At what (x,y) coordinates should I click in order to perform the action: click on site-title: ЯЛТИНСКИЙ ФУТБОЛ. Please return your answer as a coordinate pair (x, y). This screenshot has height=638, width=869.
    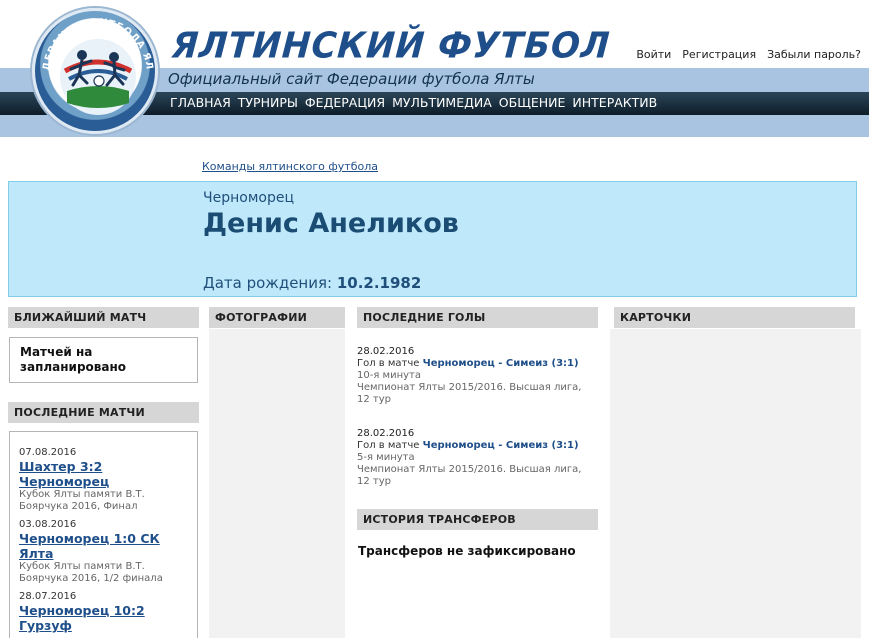
    Looking at the image, I should click on (391, 46).